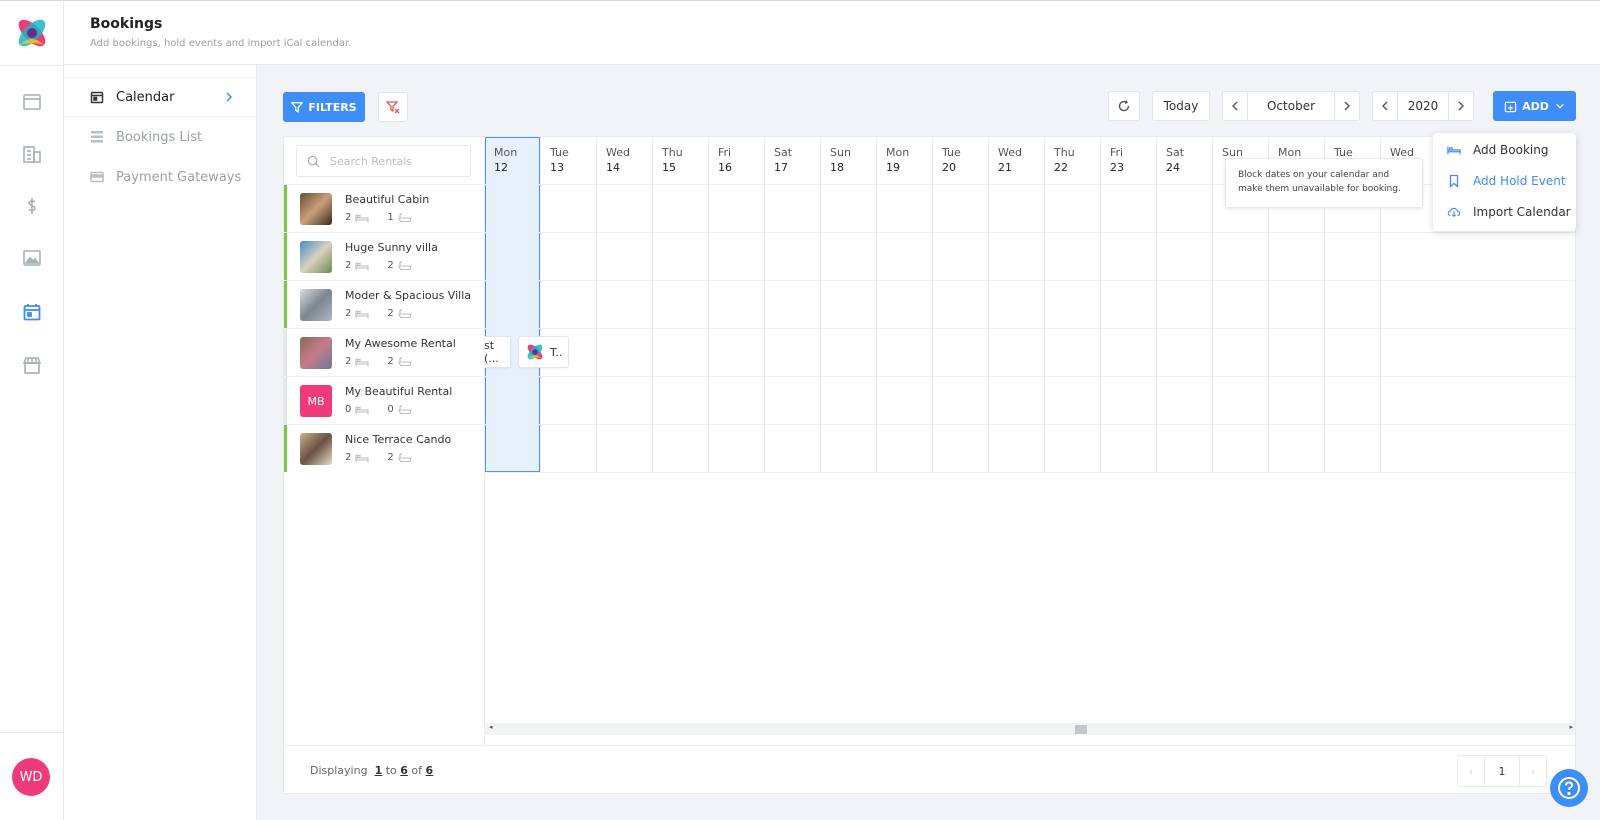  Describe the element at coordinates (384, 400) in the screenshot. I see `rental-row: MB My Beautiful Rental 0 0` at that location.